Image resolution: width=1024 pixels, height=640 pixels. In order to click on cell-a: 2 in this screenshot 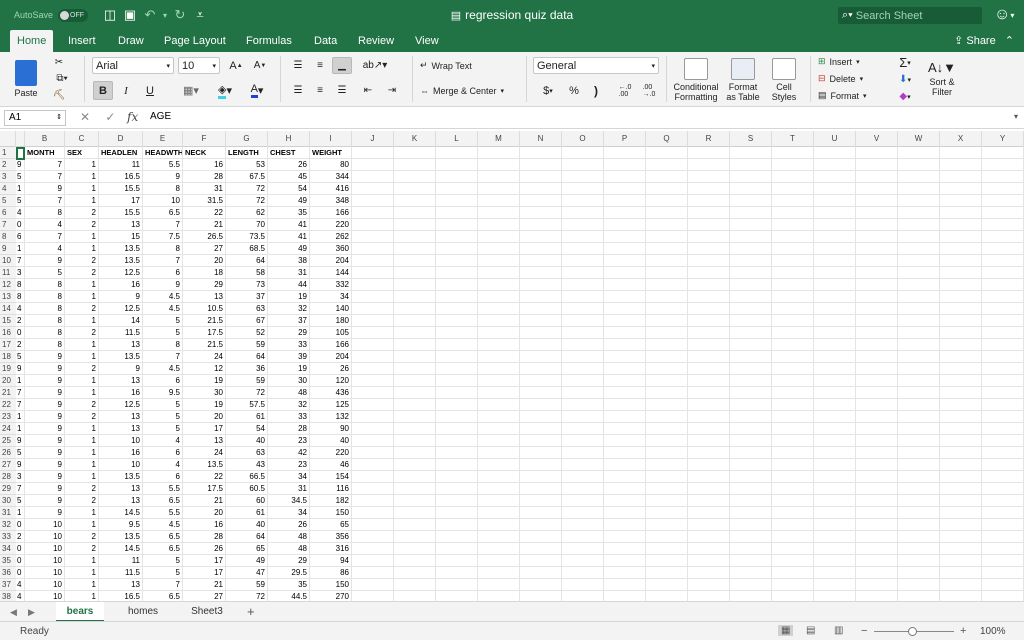, I will do `click(20, 537)`.